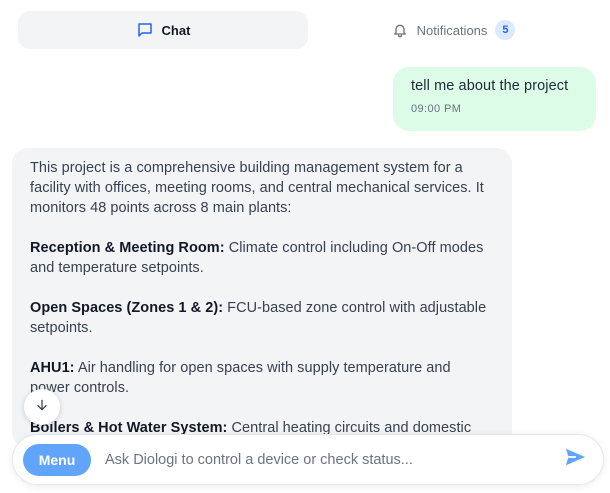 This screenshot has width=610, height=493. I want to click on message-composer: Menu, so click(308, 459).